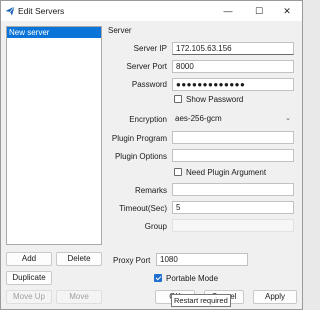  I want to click on server-port-label: Server Port, so click(146, 66).